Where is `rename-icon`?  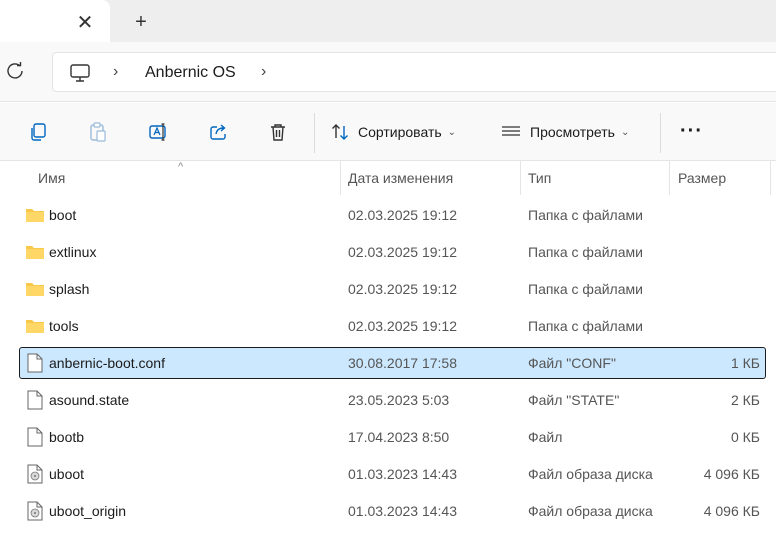 rename-icon is located at coordinates (158, 132).